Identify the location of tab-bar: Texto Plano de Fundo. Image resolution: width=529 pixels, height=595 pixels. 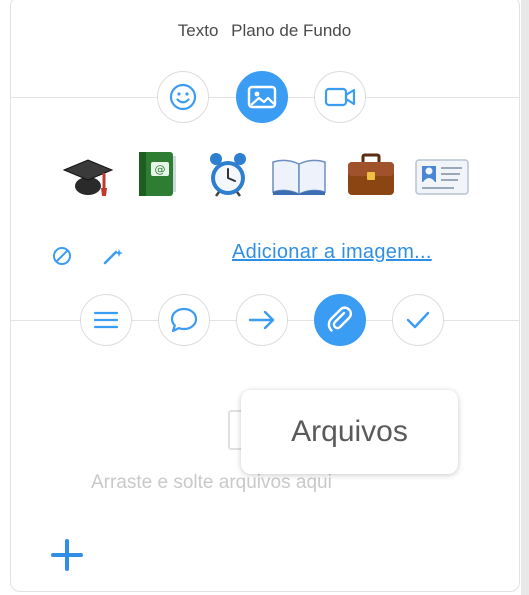
(264, 31).